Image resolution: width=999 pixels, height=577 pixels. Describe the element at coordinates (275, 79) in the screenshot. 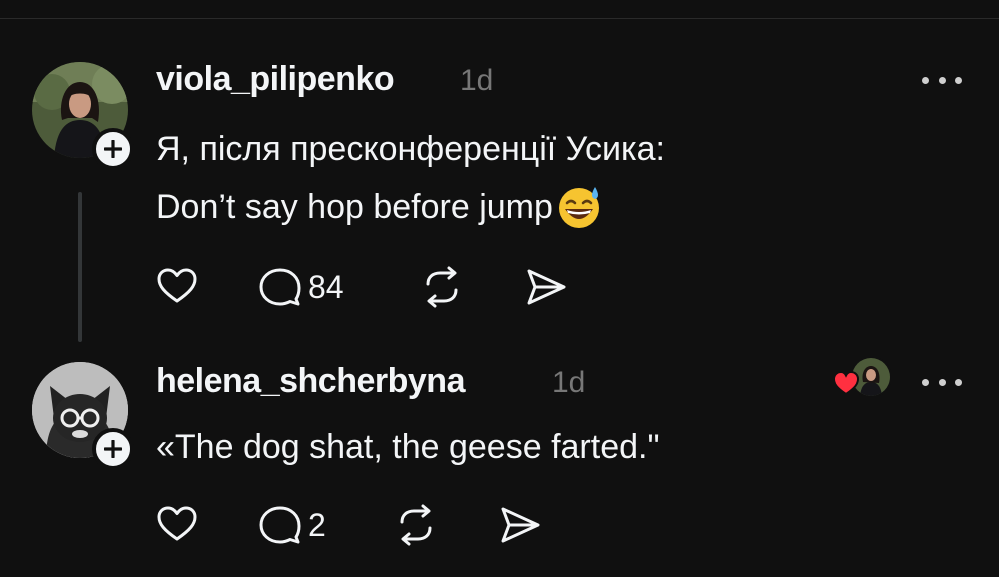

I see `username: viola_pilipenko` at that location.